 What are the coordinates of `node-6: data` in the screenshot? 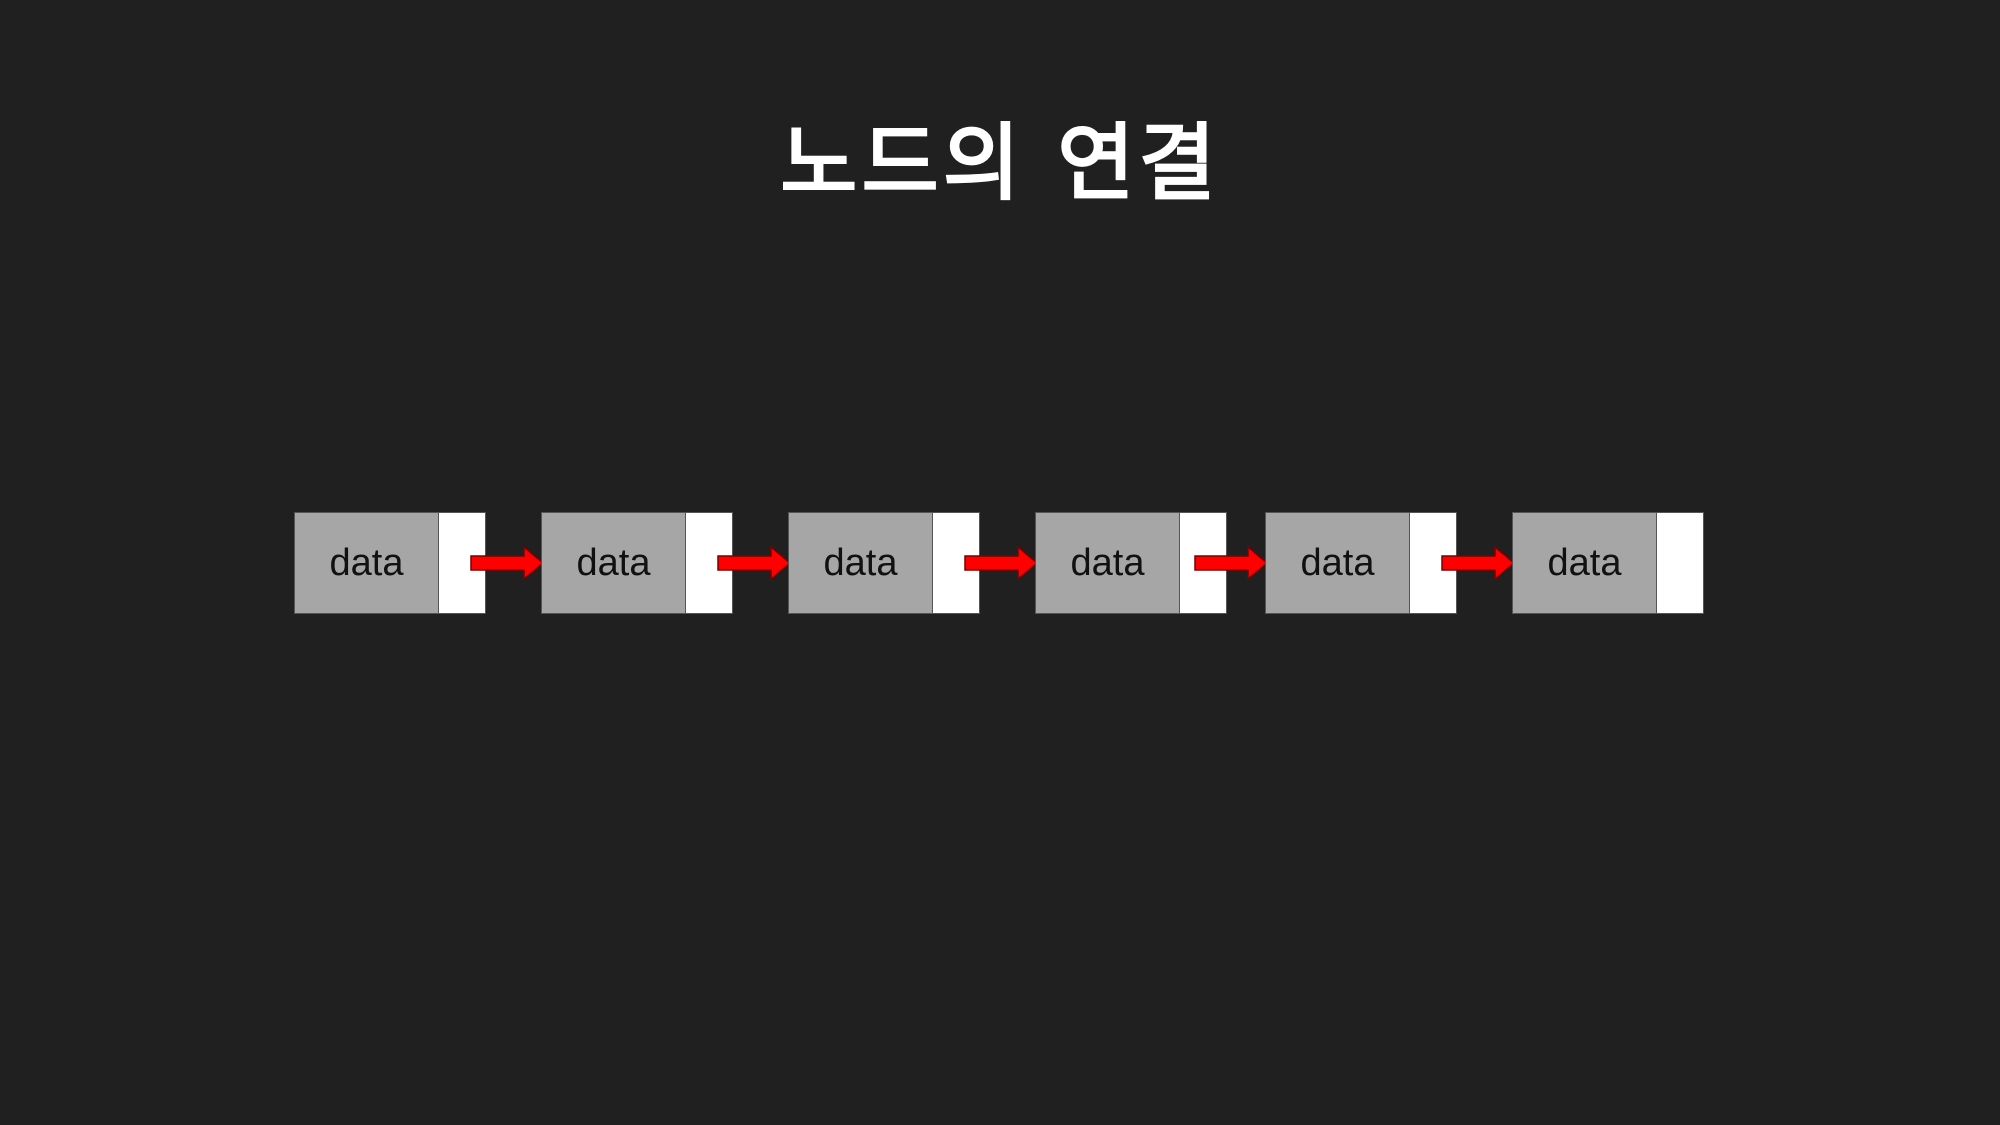 It's located at (1608, 563).